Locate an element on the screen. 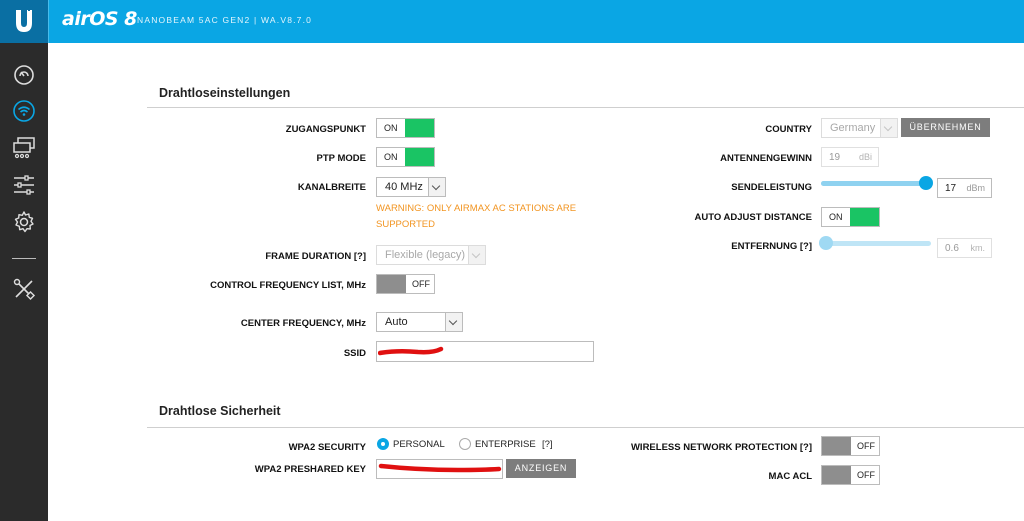 This screenshot has width=1024, height=521. input-unit: dBm is located at coordinates (975, 188).